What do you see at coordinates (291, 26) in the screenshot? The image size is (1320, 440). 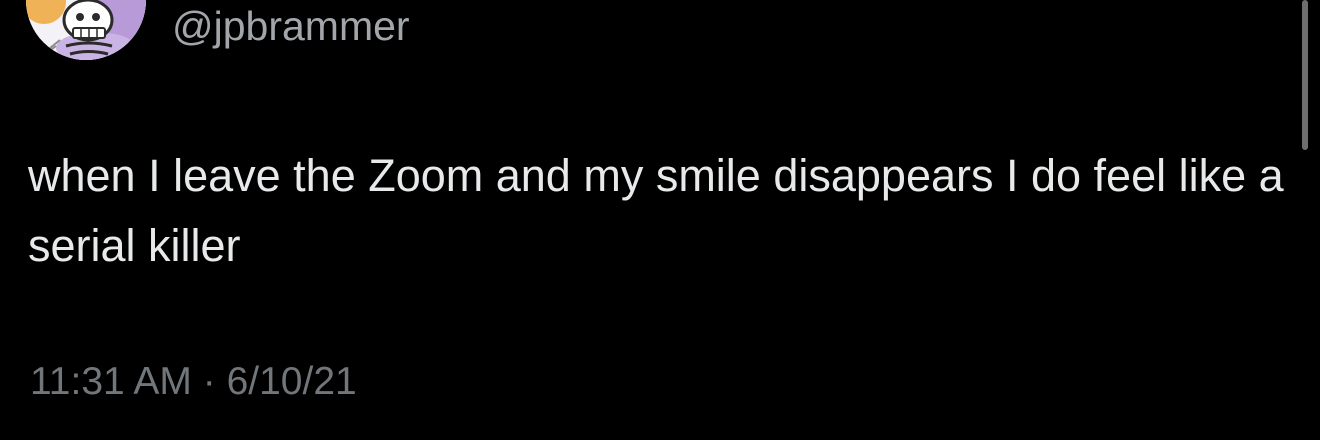 I see `author-handle: @jpbrammer` at bounding box center [291, 26].